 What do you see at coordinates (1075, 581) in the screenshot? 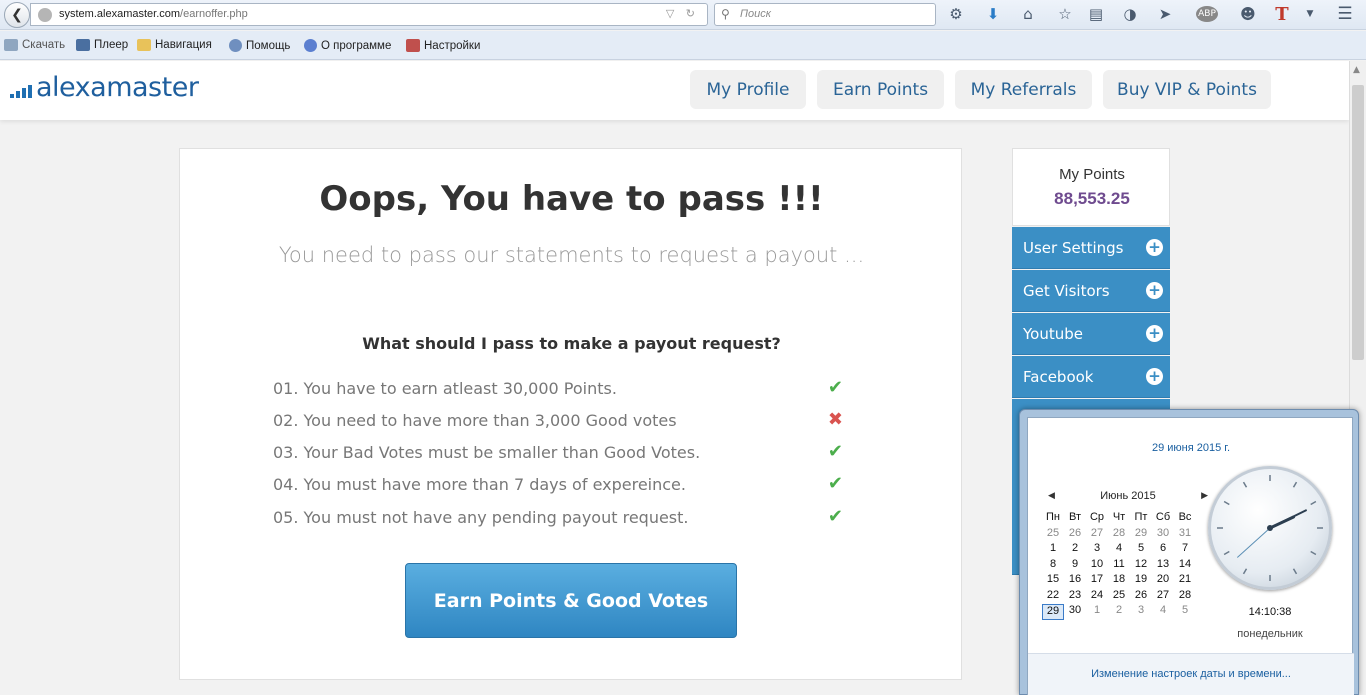
I see `calendar-day: 16` at bounding box center [1075, 581].